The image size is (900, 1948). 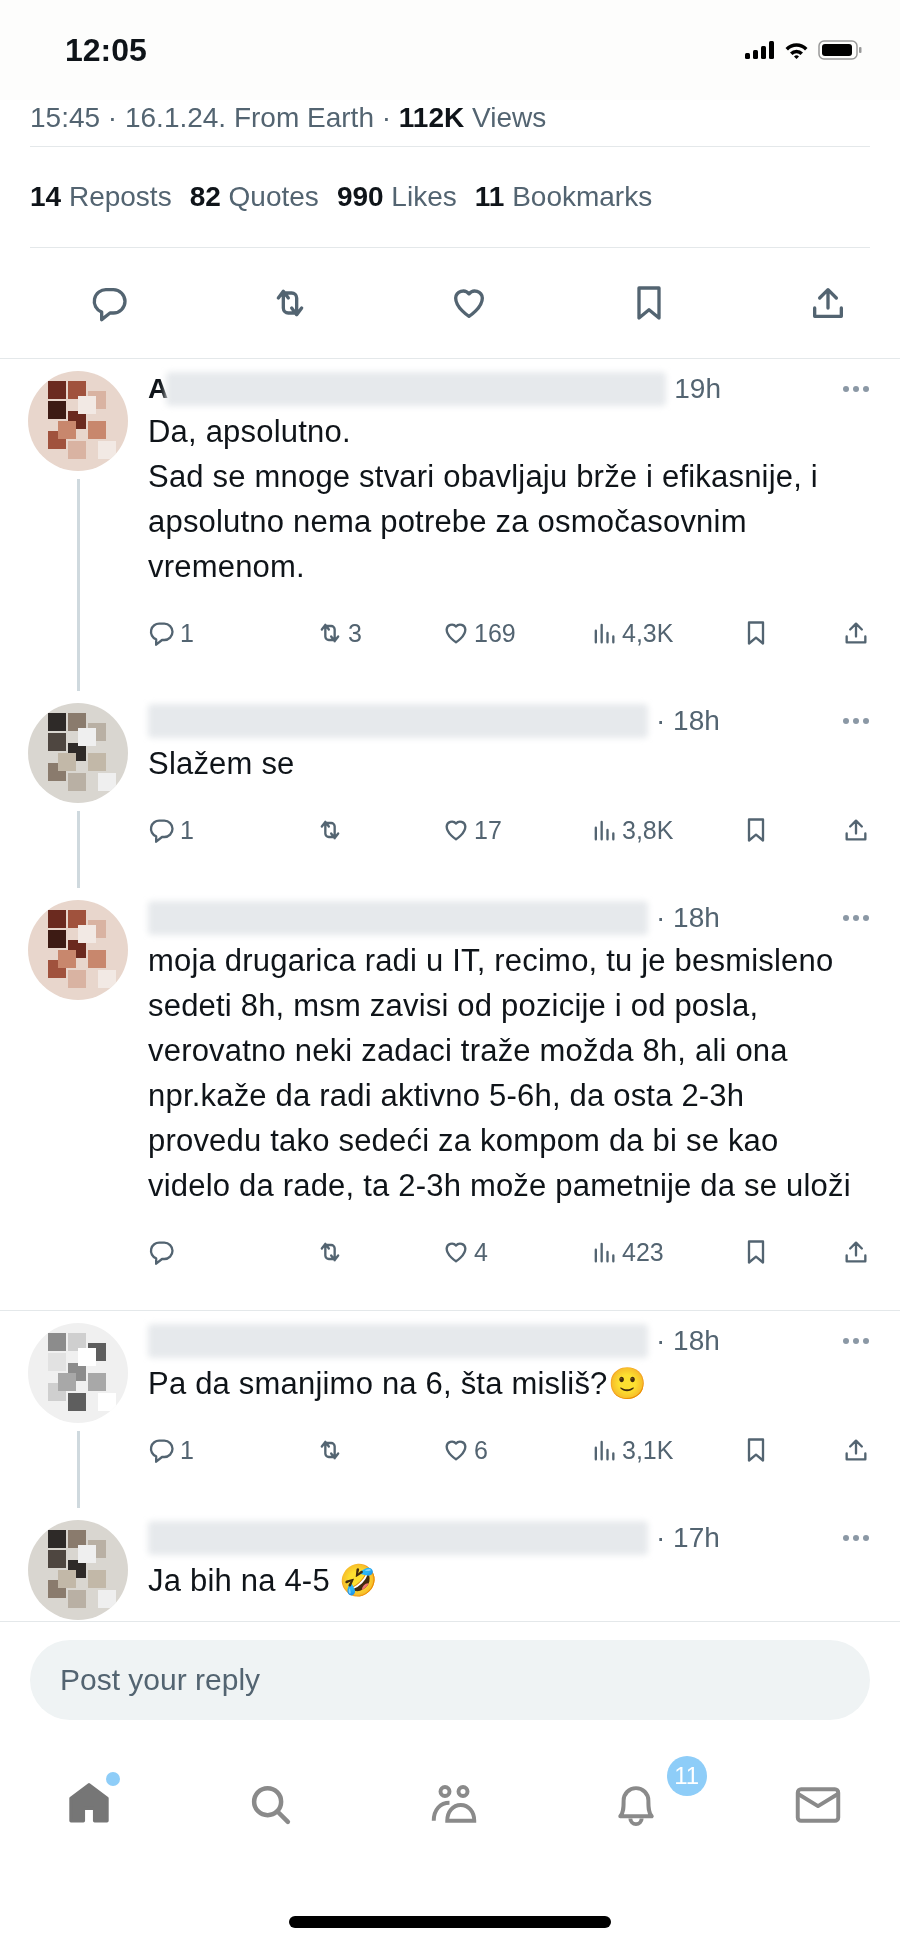 What do you see at coordinates (500, 1073) in the screenshot?
I see `reply-text: moja drugarica radi u IT, recimo, tu je besmisleno sedeti 8h, msm zavisi od pozicije i od posla, verovatno neki zadaci traže možda 8h, ali ona npr.kaže da radi aktivno 5-6h, da osta 2-3h provedu tako sedeći za kompom da bi se kao videlo da rade, ta 2-3h može pametnije da se uloži` at bounding box center [500, 1073].